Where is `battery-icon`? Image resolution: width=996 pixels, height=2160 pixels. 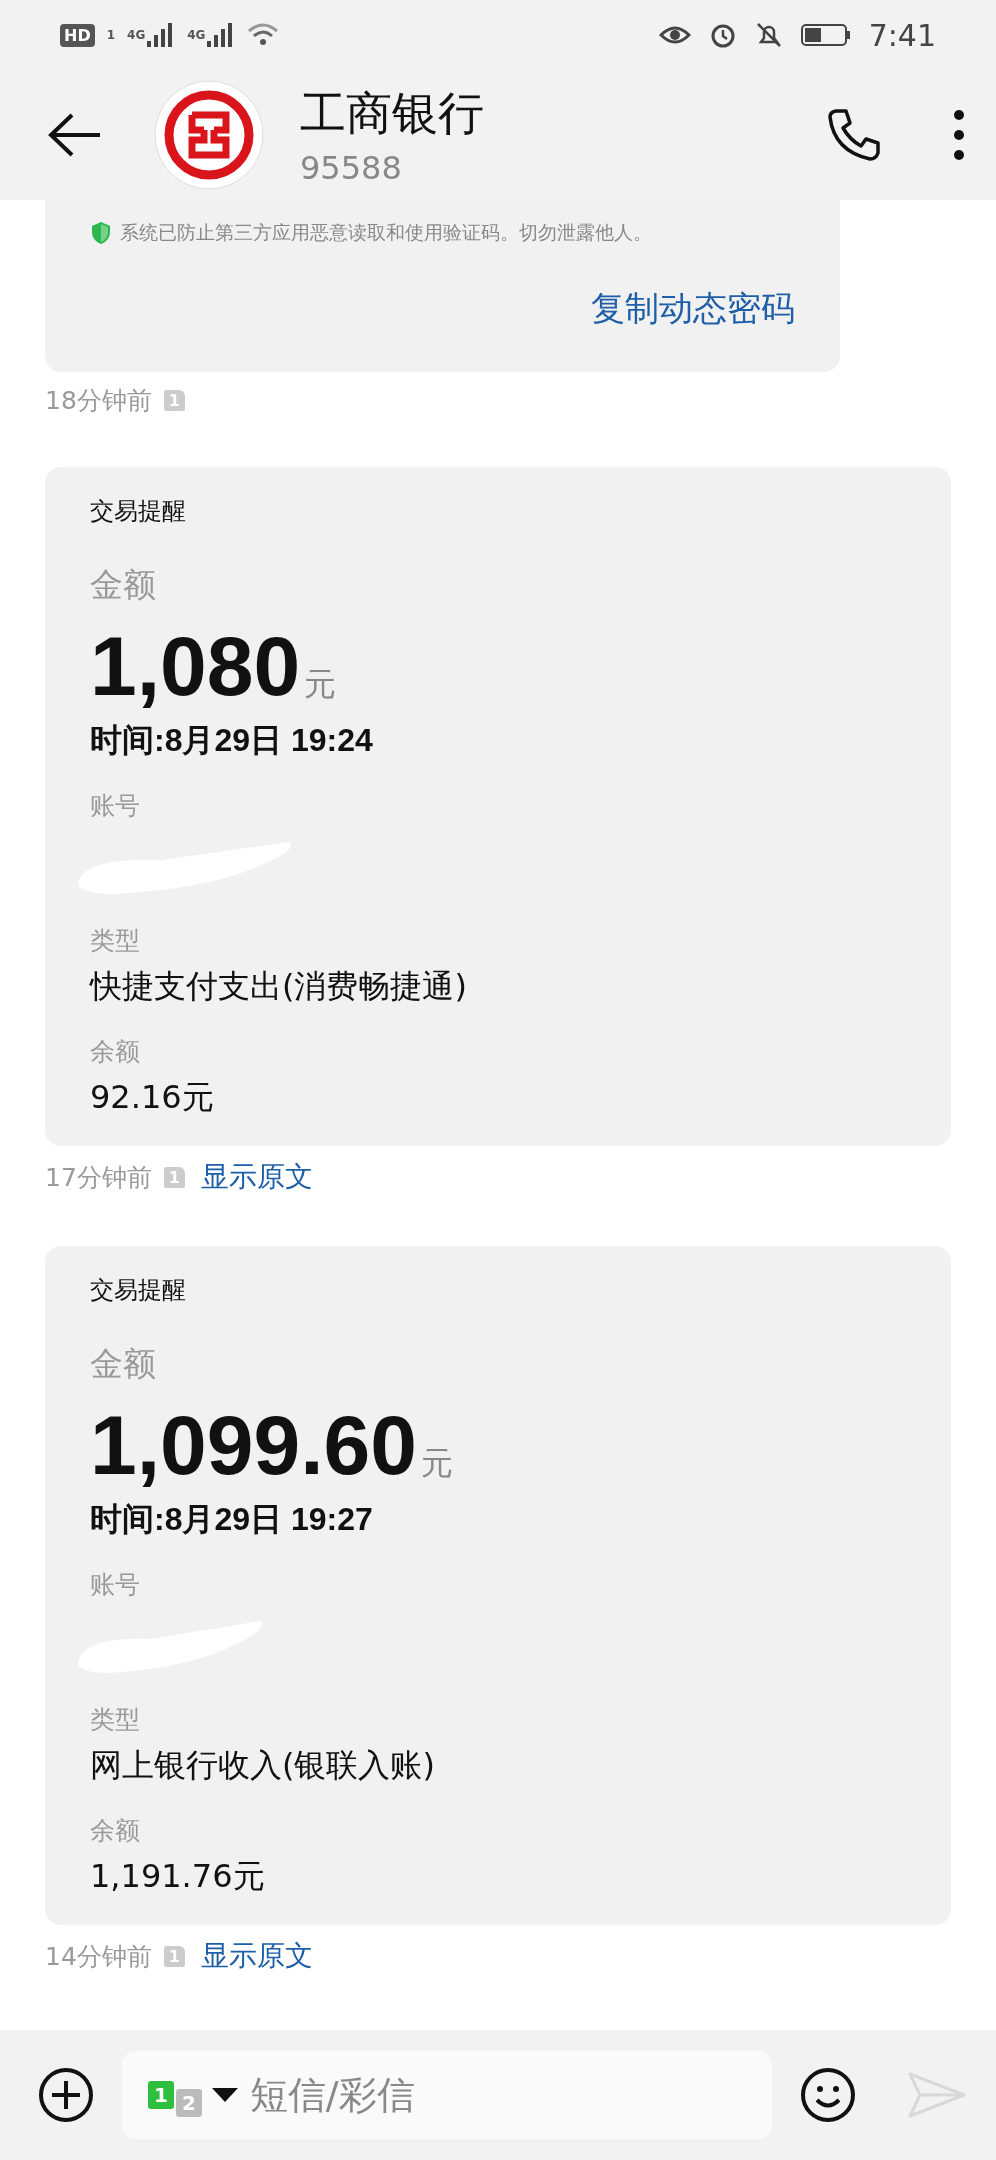
battery-icon is located at coordinates (825, 35).